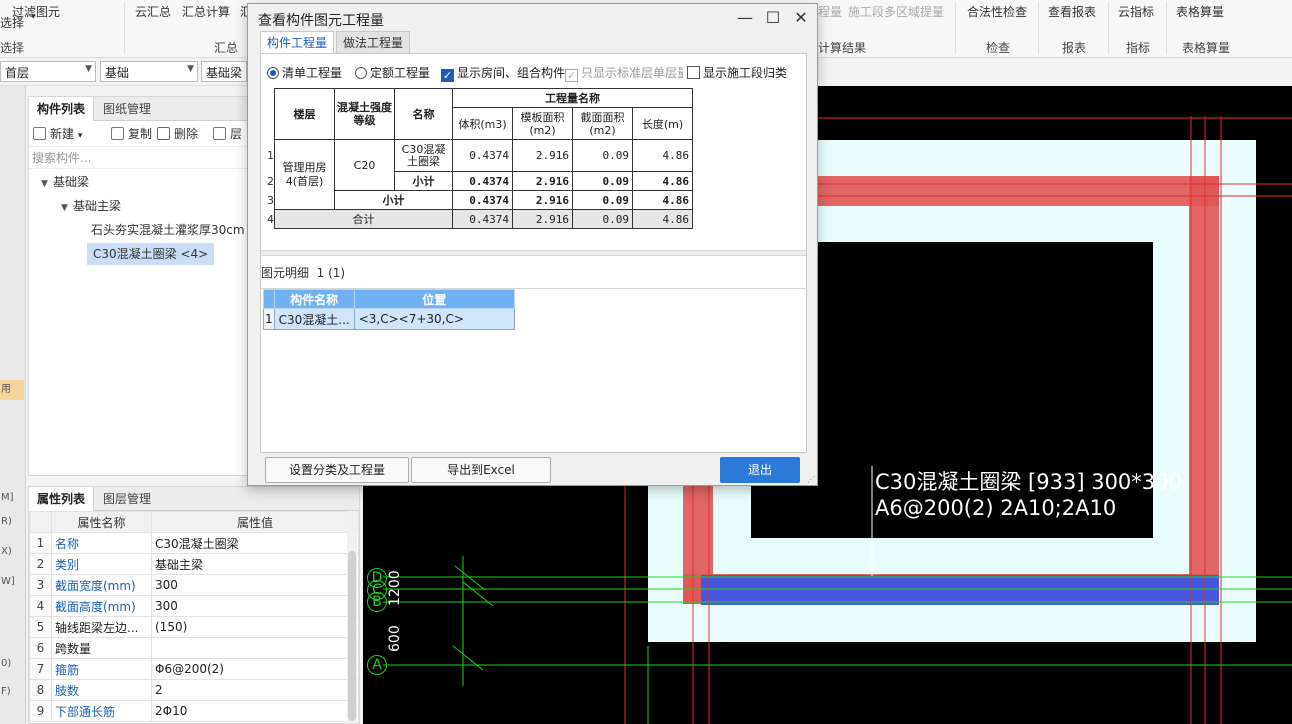  Describe the element at coordinates (842, 48) in the screenshot. I see `ribbon-group-results: 计算结果` at that location.